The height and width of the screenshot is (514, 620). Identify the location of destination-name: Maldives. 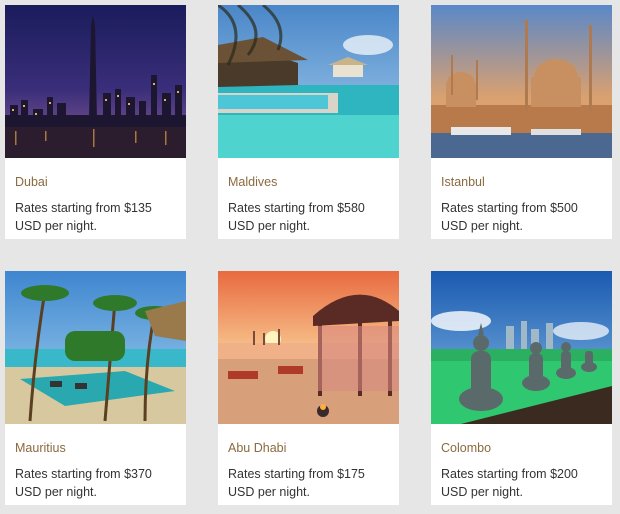
(252, 182).